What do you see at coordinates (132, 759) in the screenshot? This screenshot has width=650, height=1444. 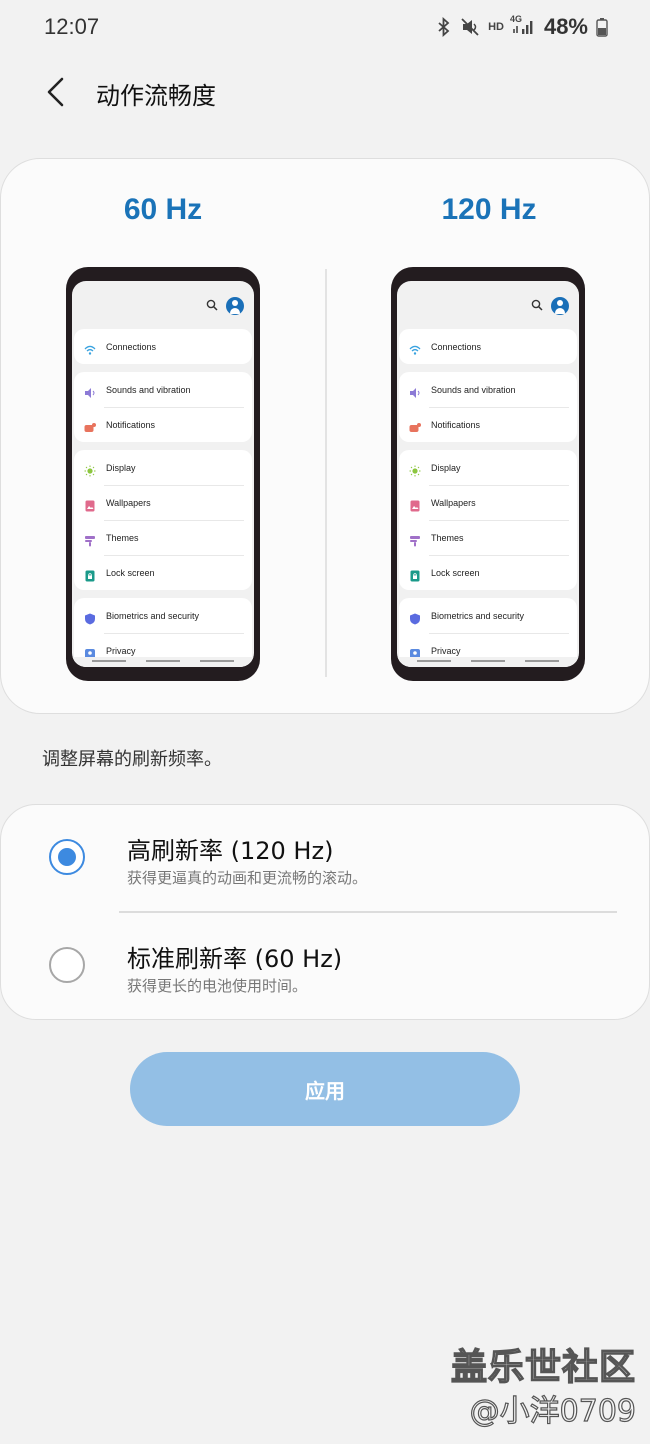 I see `description-text: 调整屏幕的刷新频率。` at bounding box center [132, 759].